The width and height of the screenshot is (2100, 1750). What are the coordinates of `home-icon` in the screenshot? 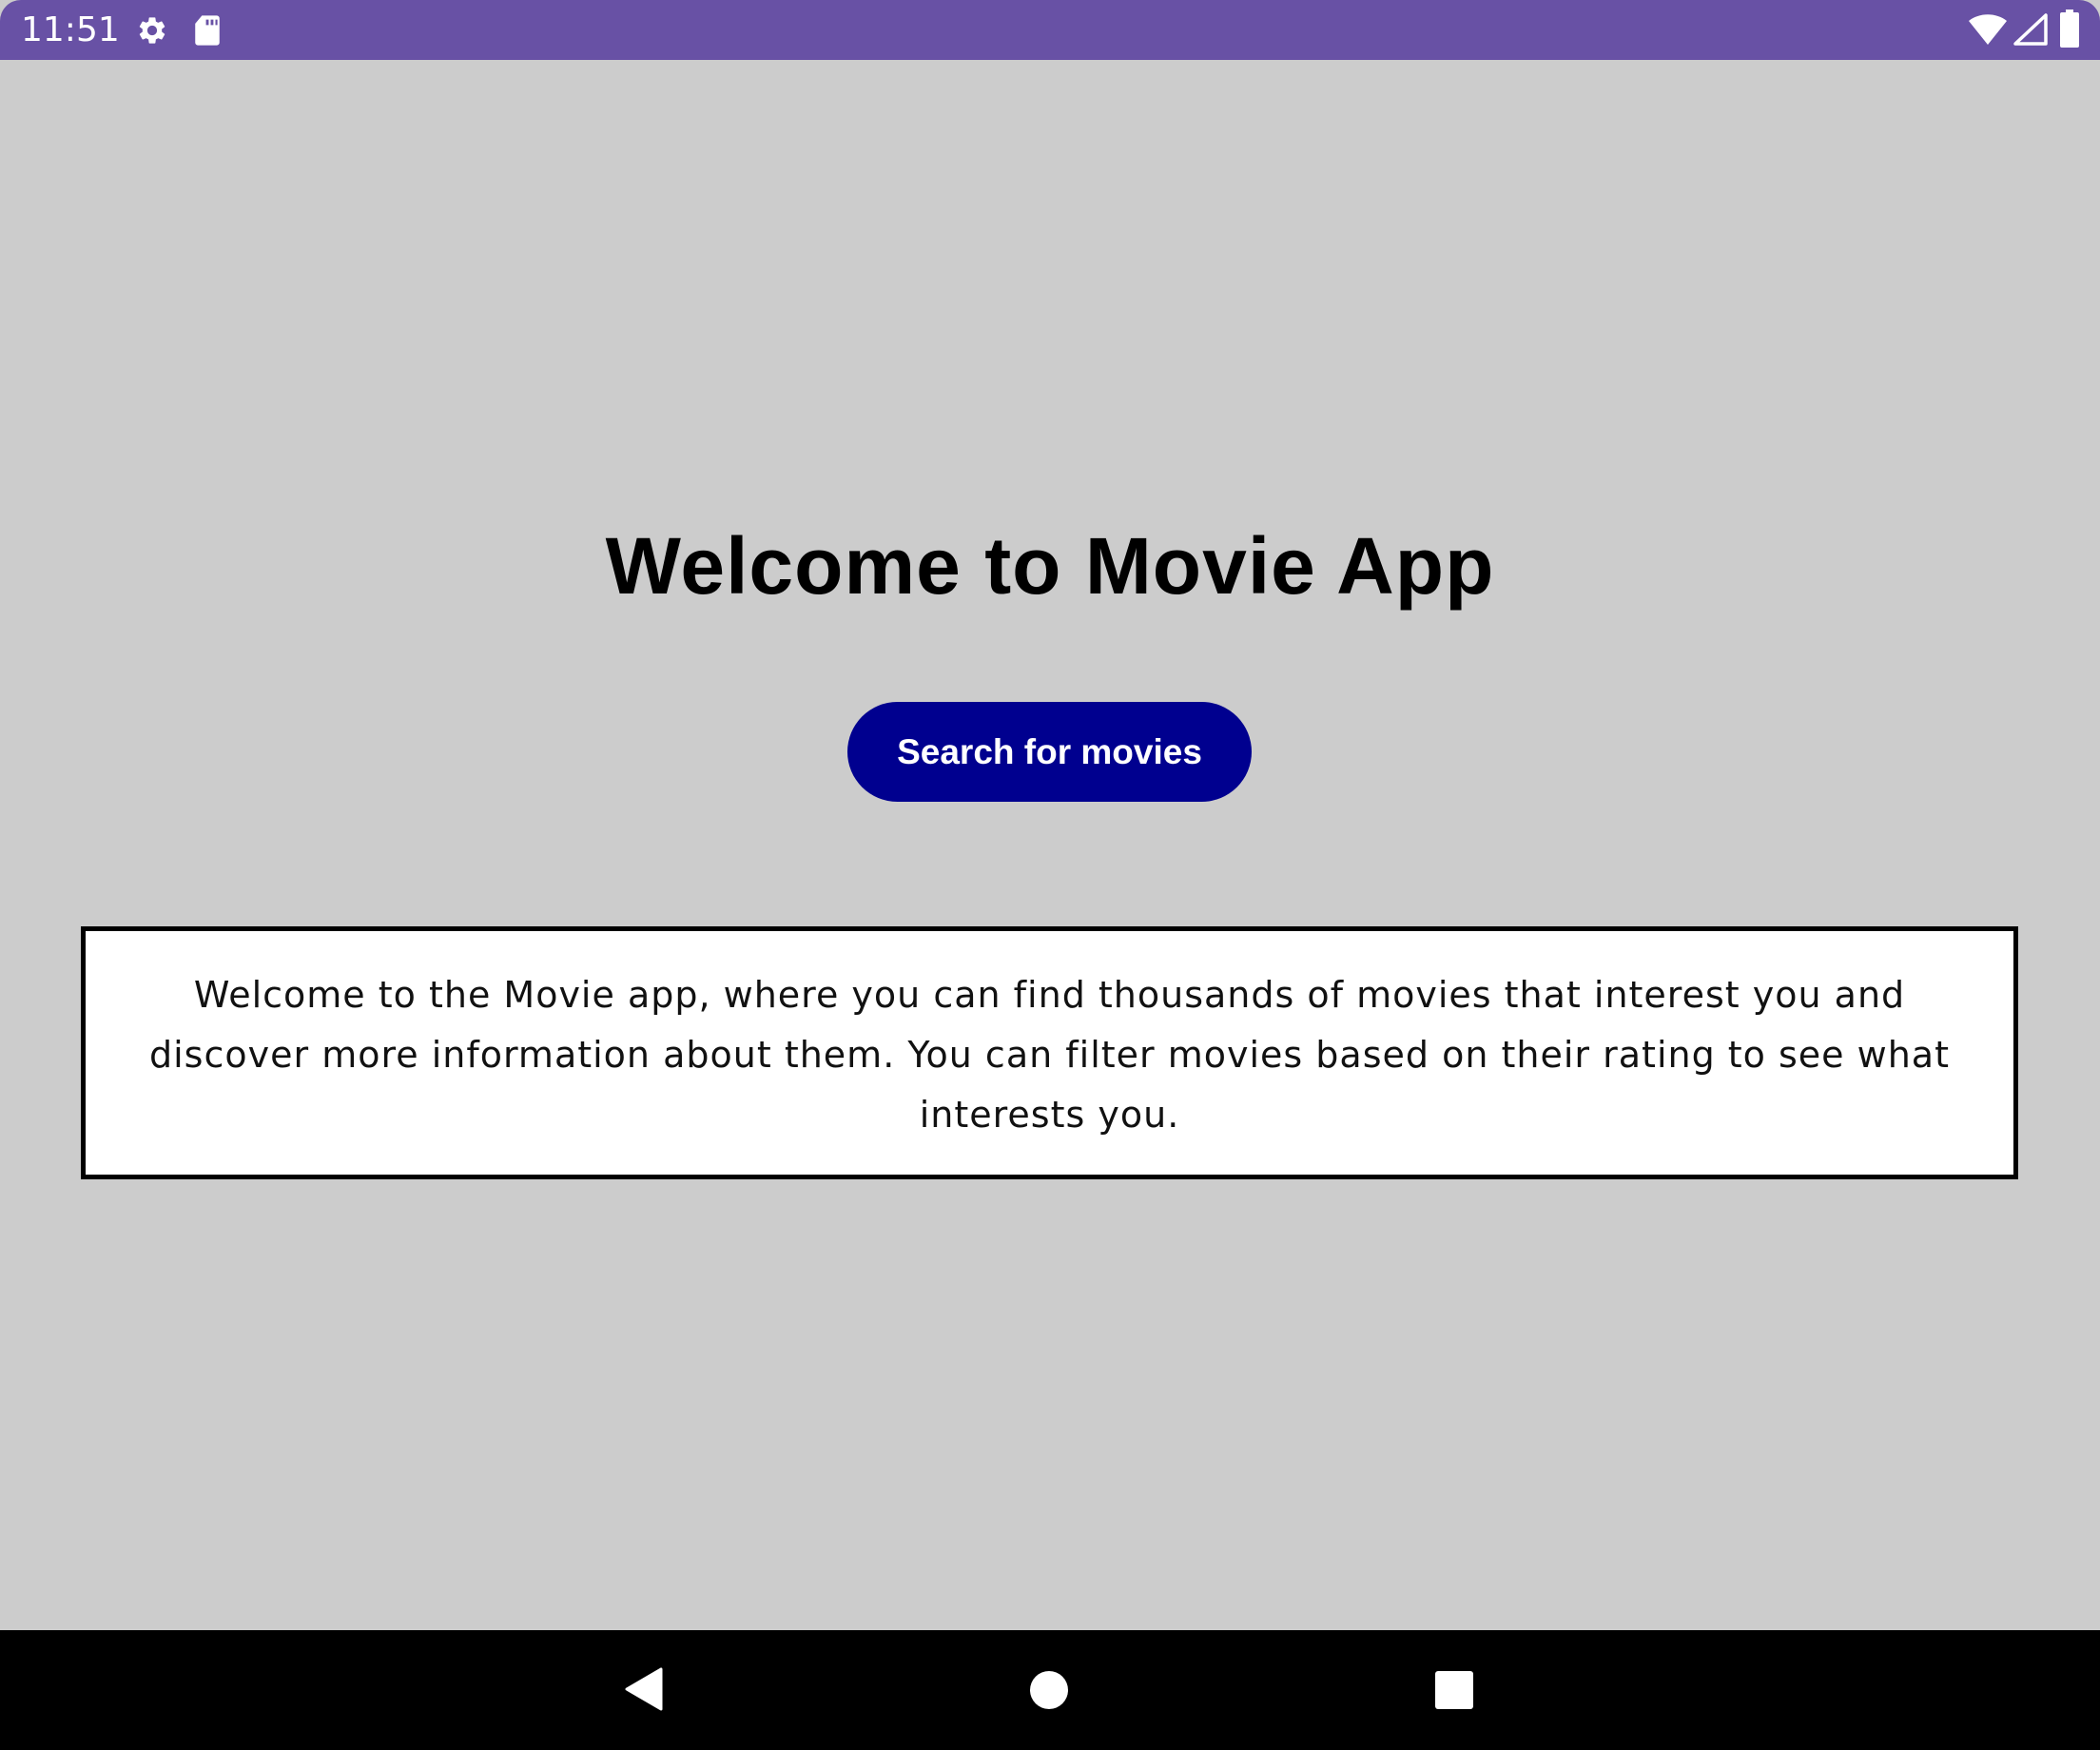 It's located at (1049, 1690).